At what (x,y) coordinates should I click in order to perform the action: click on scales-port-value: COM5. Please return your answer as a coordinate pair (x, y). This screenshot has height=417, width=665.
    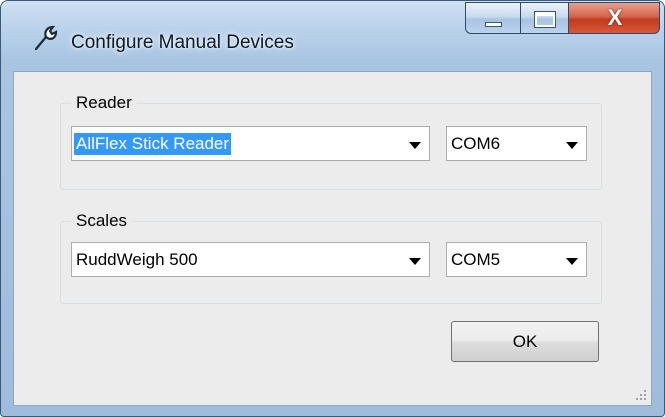
    Looking at the image, I should click on (476, 259).